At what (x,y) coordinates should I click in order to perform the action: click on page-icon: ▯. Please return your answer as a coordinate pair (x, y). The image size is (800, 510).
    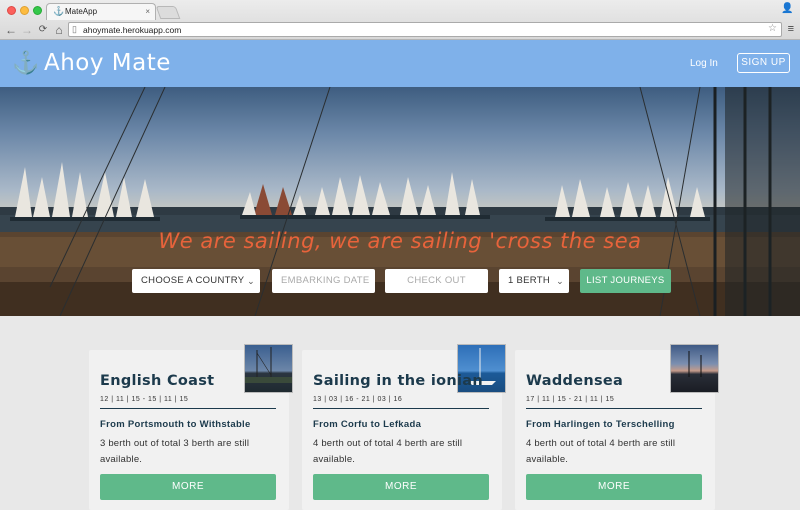
    Looking at the image, I should click on (74, 29).